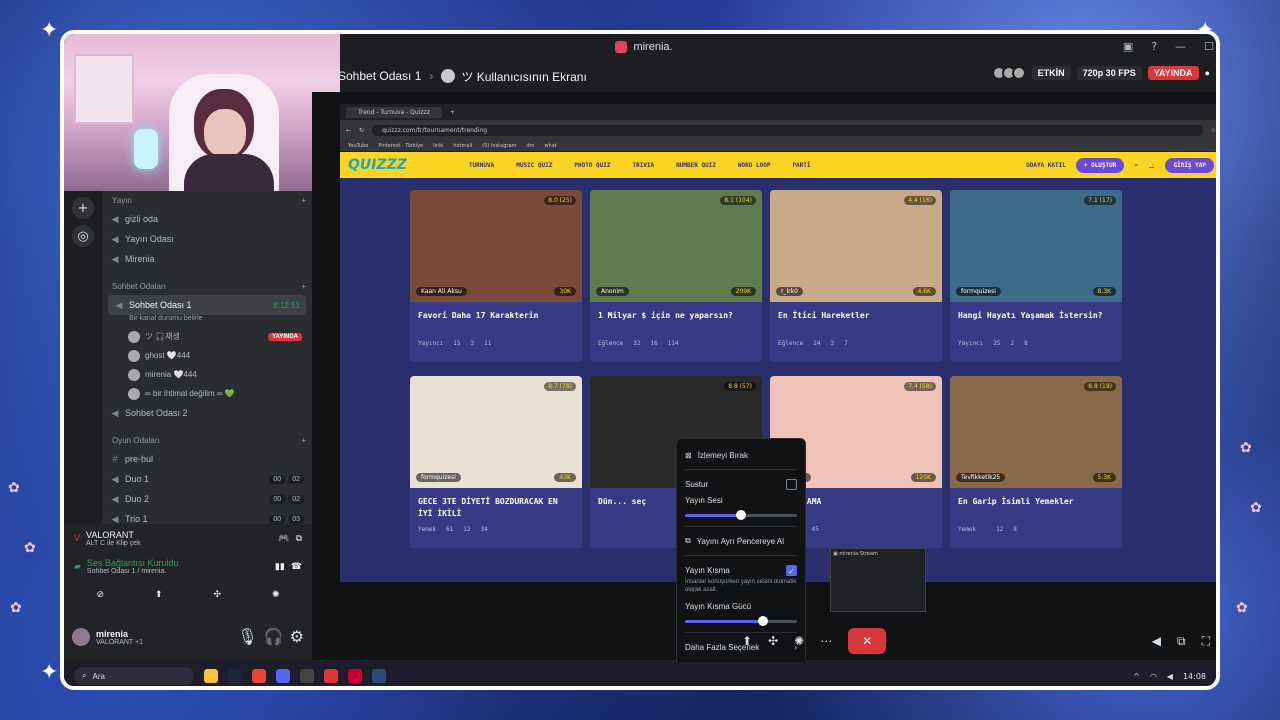 This screenshot has width=1280, height=720. I want to click on channel-item: ◀ Yayın Odası, so click(207, 239).